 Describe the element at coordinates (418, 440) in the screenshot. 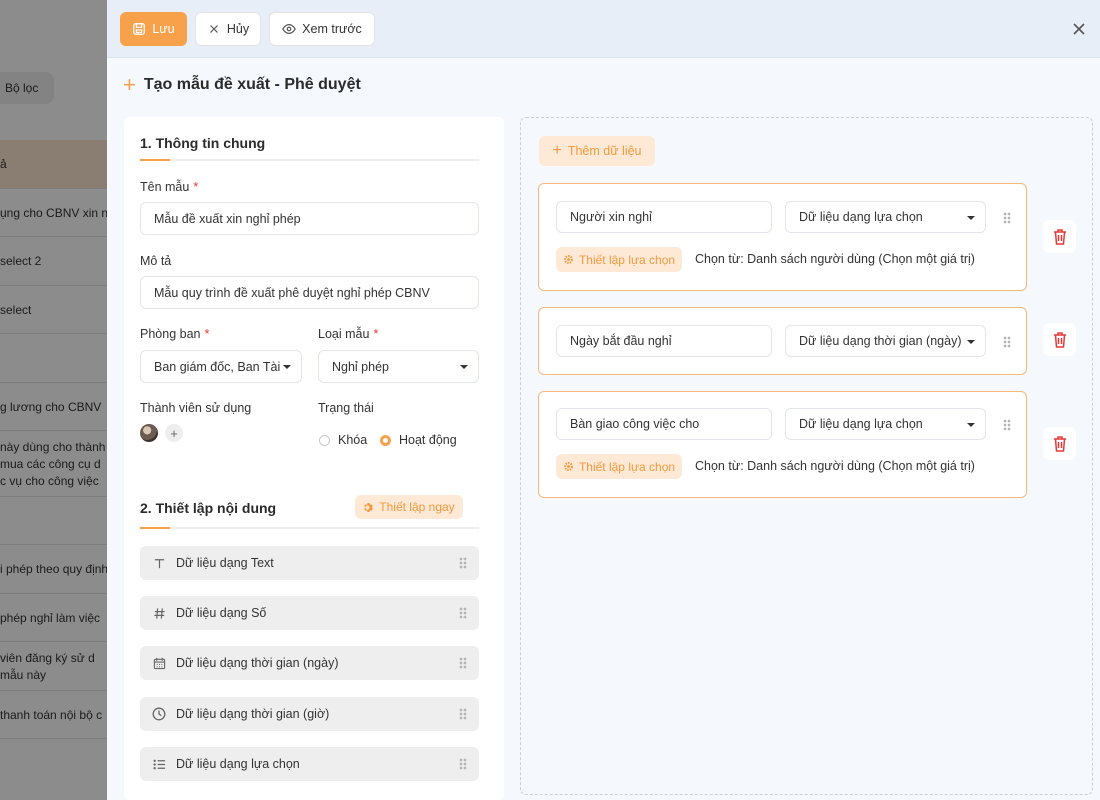

I see `status-radio-active: Hoạt động` at that location.